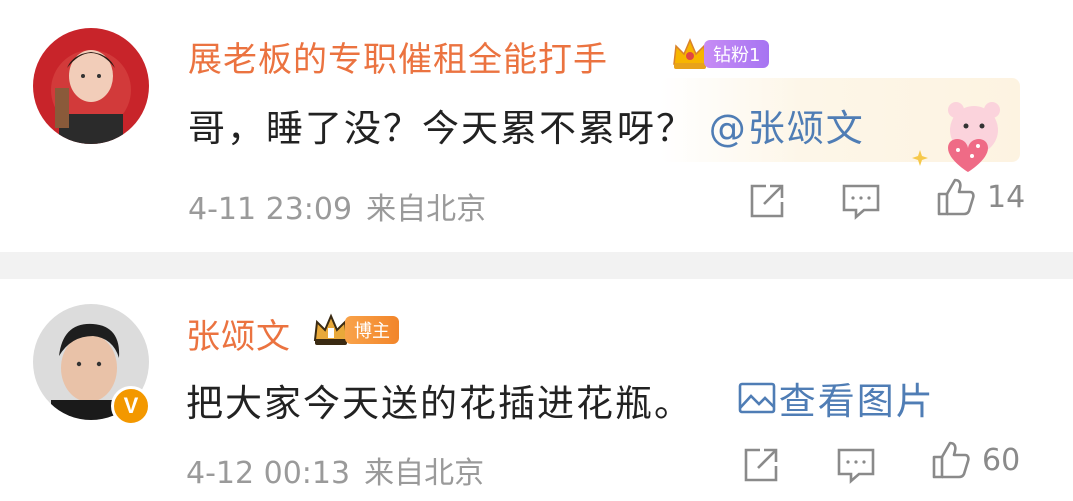 This screenshot has height=501, width=1073. Describe the element at coordinates (956, 137) in the screenshot. I see `bear-sticker-icon` at that location.